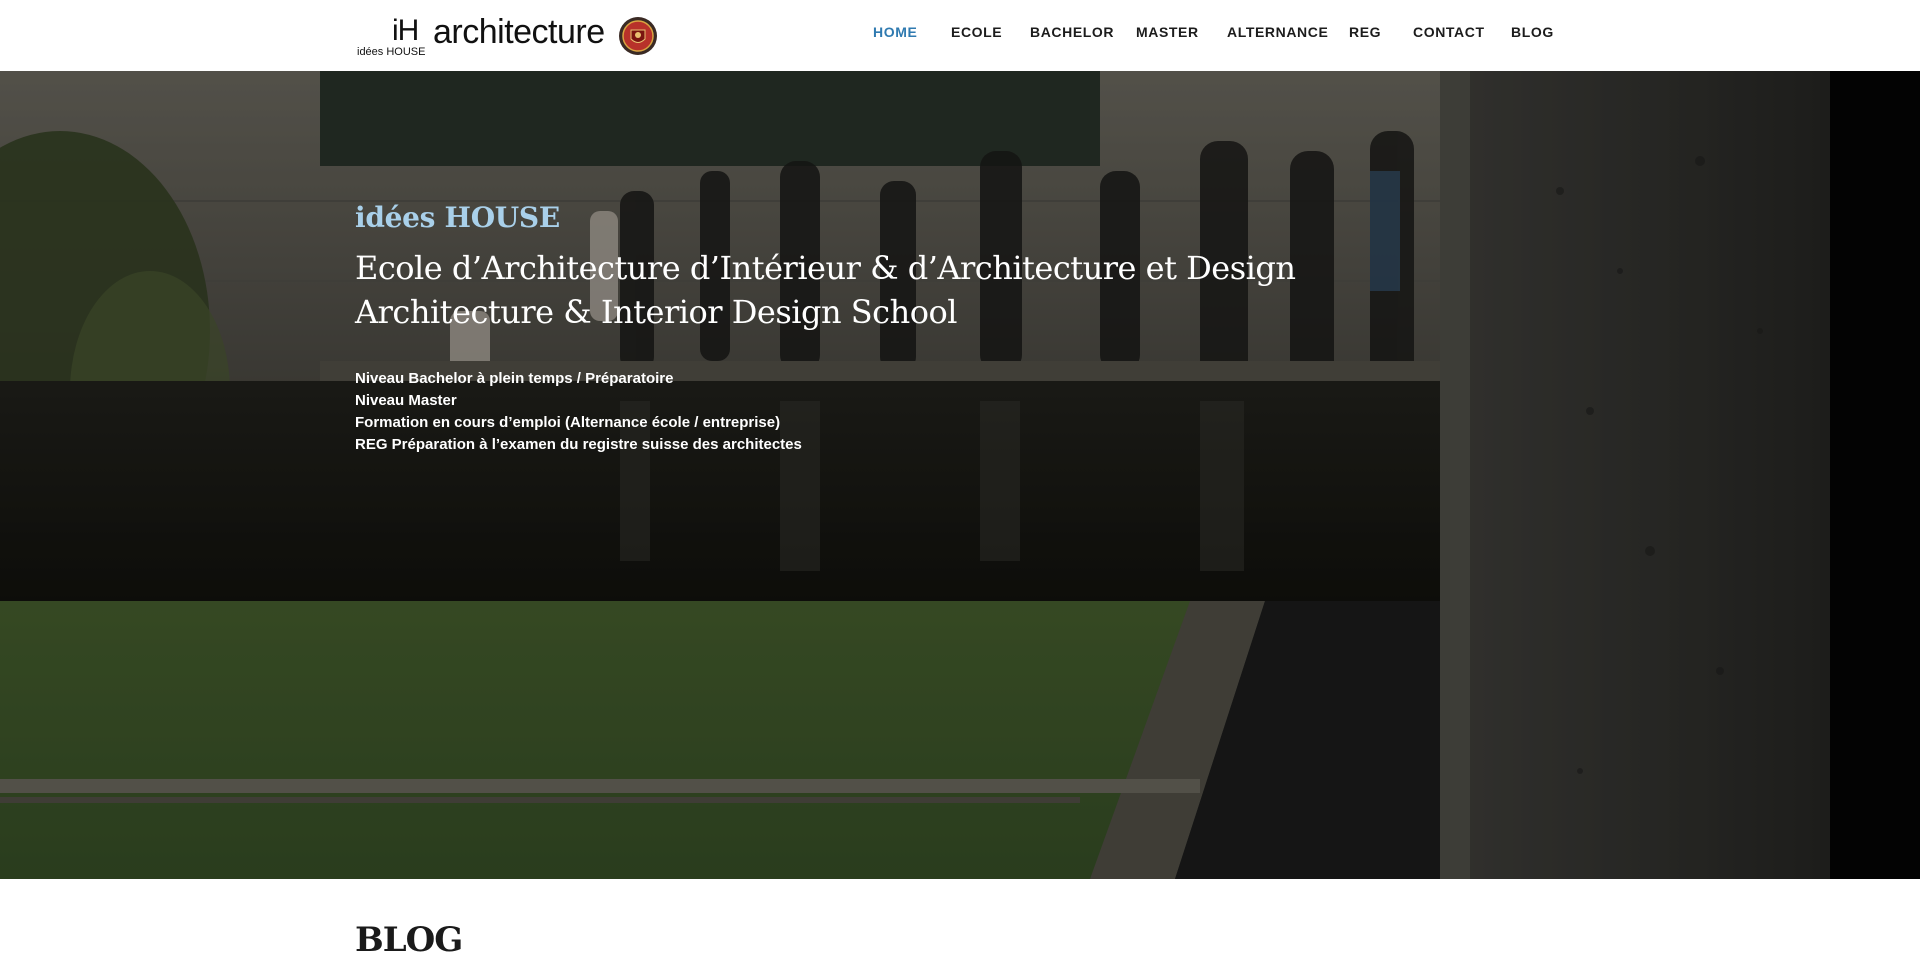 This screenshot has height=960, width=1920. Describe the element at coordinates (1449, 32) in the screenshot. I see `nav-contact: CONTACT` at that location.